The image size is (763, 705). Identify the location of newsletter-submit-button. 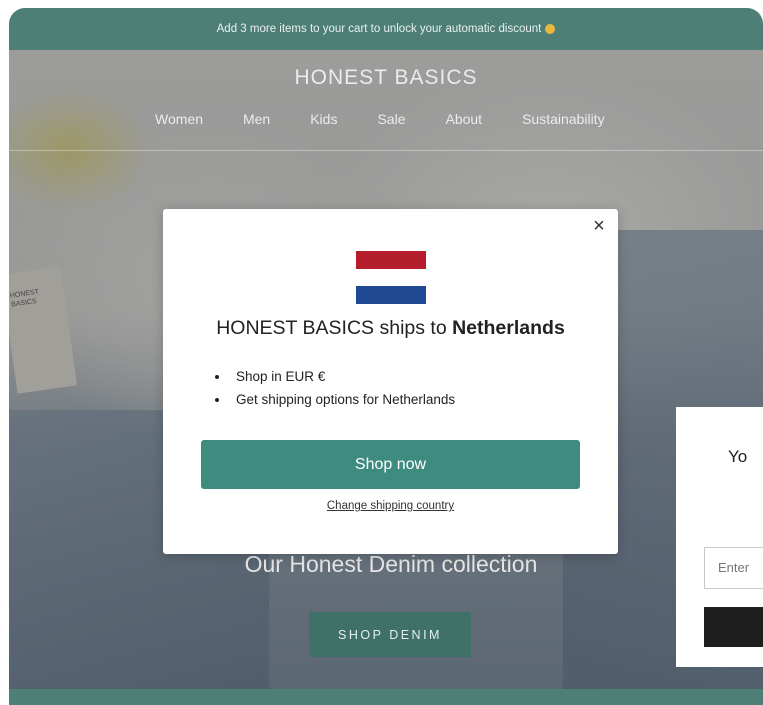
(733, 627).